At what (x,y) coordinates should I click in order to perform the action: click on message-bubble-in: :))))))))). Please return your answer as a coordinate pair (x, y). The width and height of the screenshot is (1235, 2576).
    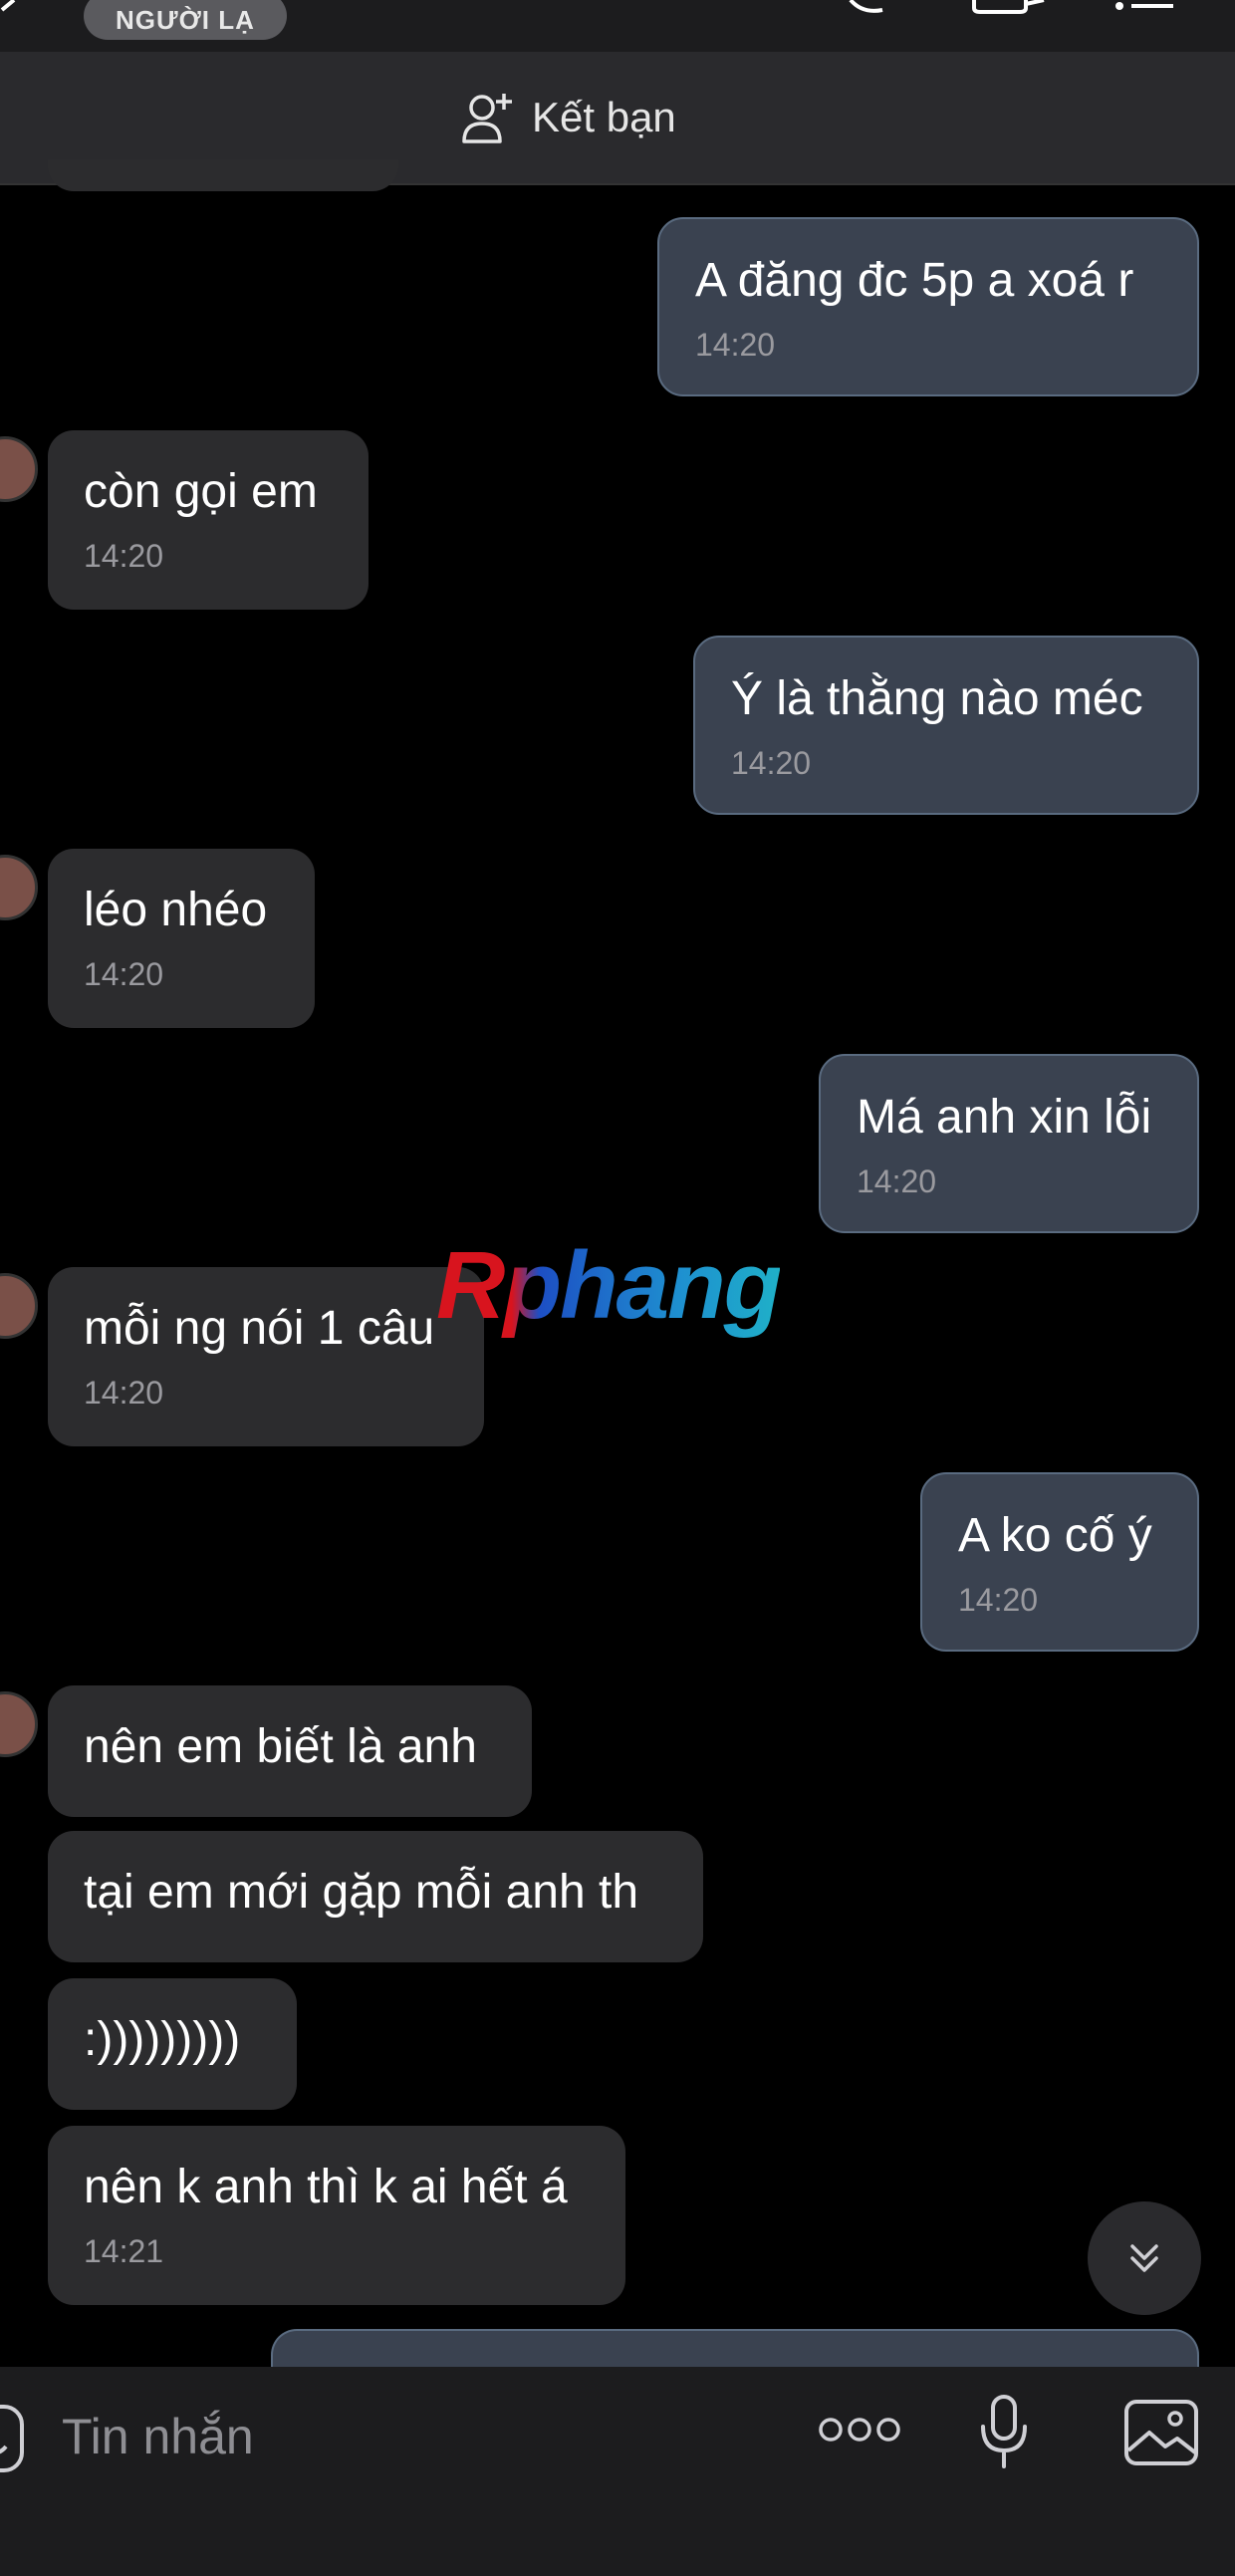
    Looking at the image, I should click on (172, 2044).